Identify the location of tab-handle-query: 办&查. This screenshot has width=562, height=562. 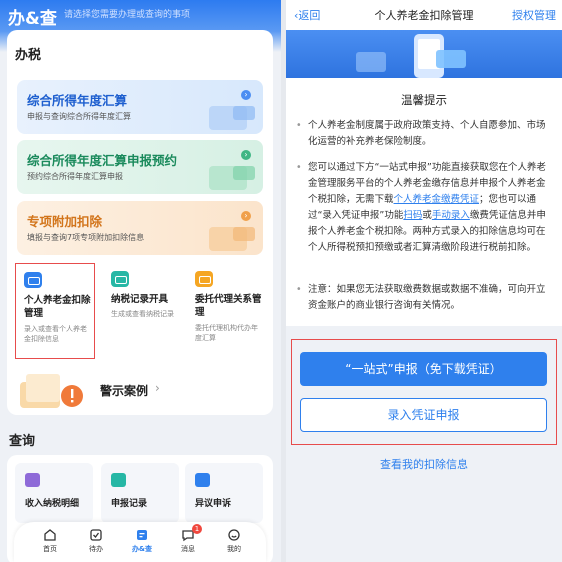
(142, 544).